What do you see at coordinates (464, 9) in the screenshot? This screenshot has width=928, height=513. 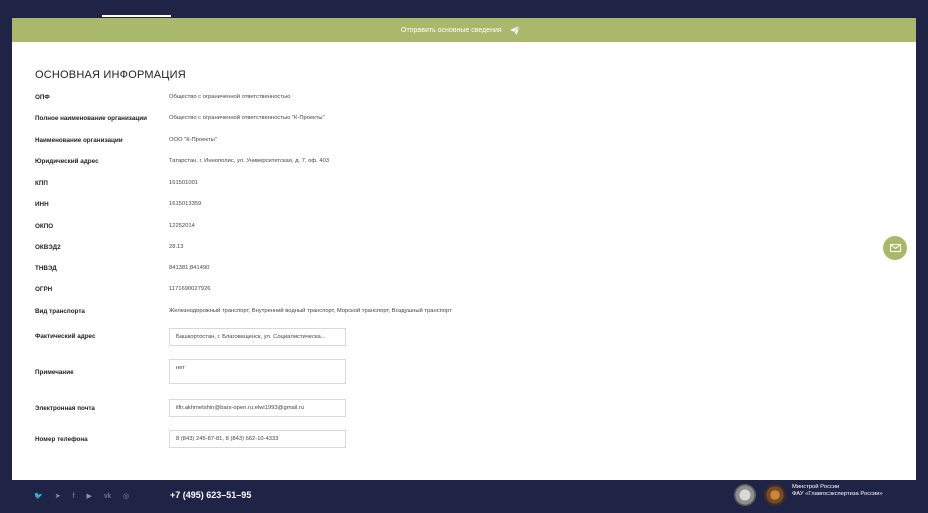 I see `top-navigation-bar` at bounding box center [464, 9].